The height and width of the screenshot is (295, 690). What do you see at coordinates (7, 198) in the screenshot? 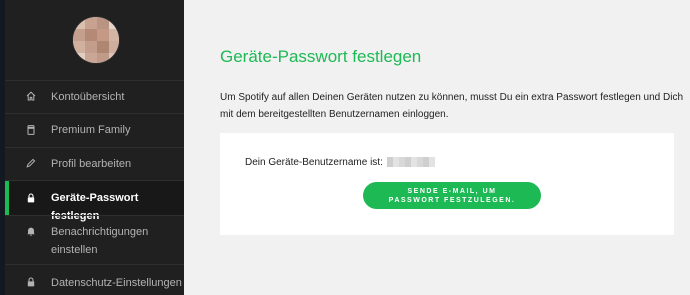
I see `active-indicator` at bounding box center [7, 198].